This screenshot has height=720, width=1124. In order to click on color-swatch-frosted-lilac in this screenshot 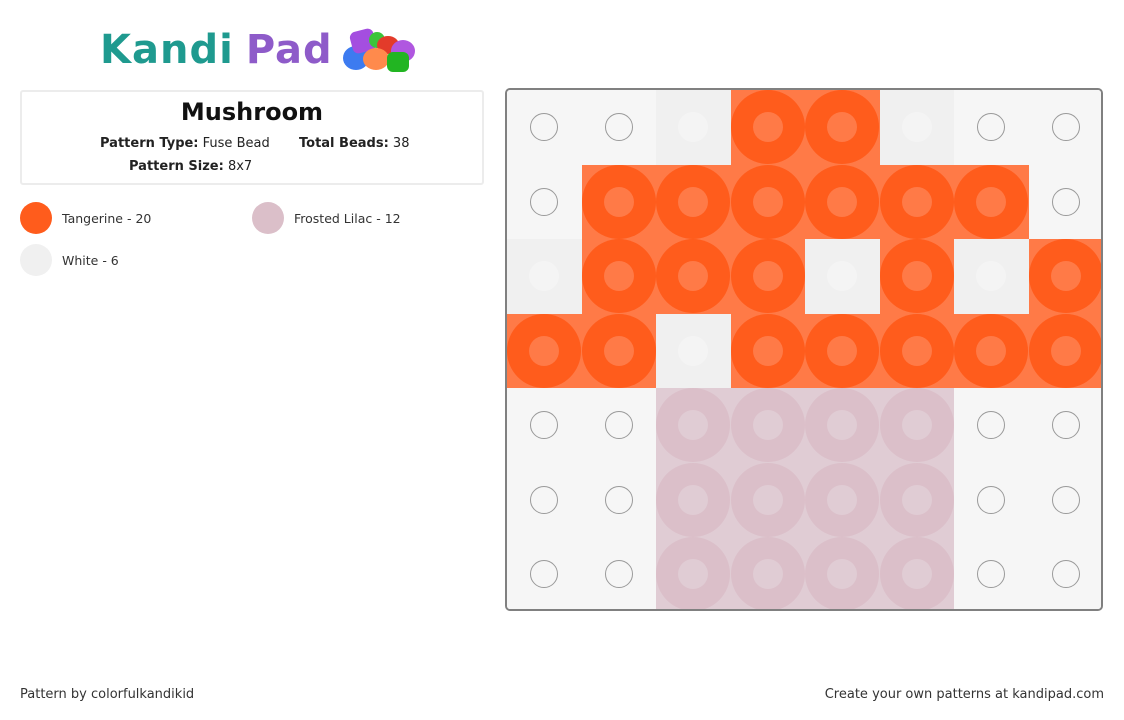, I will do `click(268, 218)`.